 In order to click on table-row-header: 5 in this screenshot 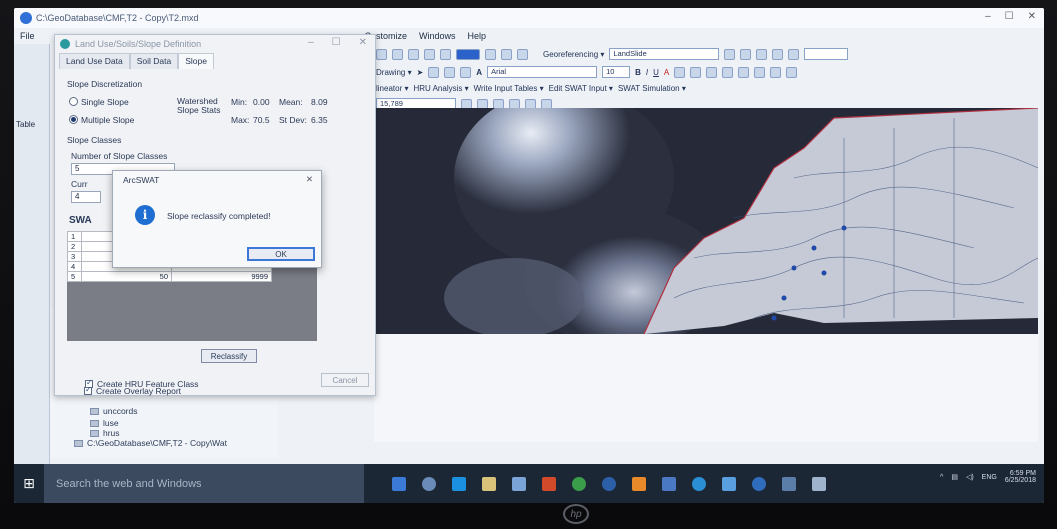, I will do `click(74, 276)`.